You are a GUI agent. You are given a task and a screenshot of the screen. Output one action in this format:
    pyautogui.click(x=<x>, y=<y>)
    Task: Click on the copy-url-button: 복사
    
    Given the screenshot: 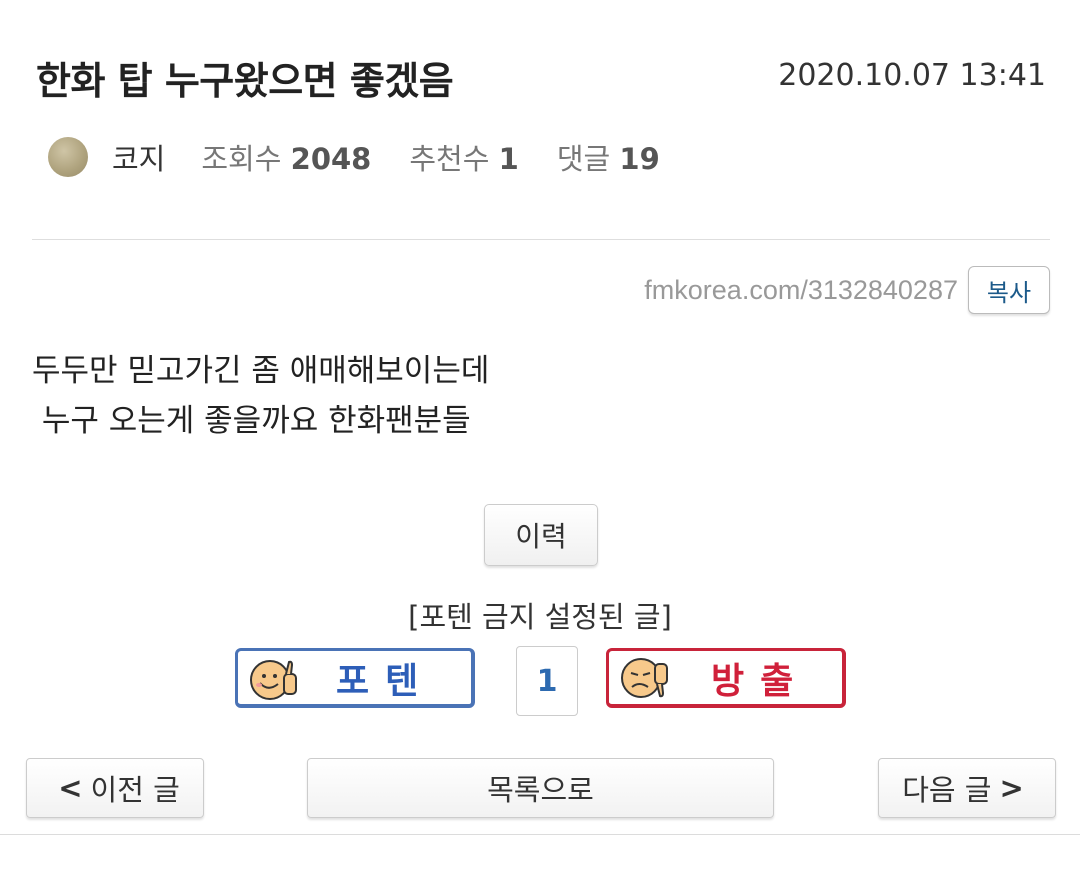 What is the action you would take?
    pyautogui.click(x=1009, y=290)
    